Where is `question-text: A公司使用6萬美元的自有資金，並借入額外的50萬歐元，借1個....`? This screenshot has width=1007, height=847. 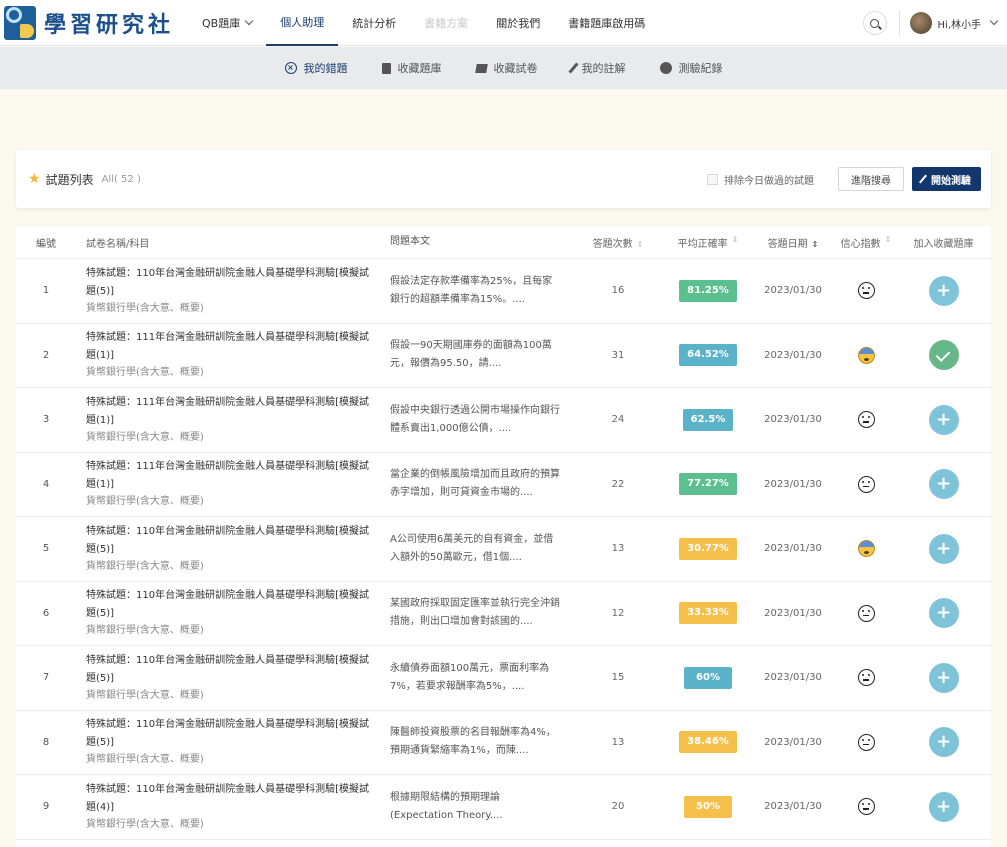 question-text: A公司使用6萬美元的自有資金，並借入額外的50萬歐元，借1個.... is located at coordinates (480, 549).